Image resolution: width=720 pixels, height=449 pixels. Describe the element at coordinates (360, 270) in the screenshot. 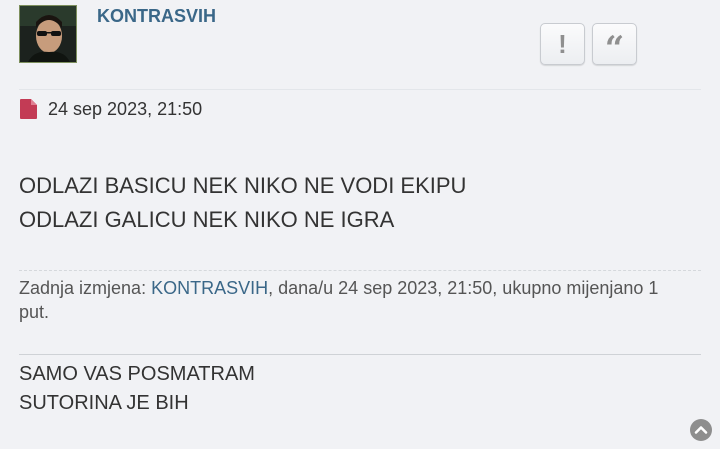

I see `content-divider` at that location.